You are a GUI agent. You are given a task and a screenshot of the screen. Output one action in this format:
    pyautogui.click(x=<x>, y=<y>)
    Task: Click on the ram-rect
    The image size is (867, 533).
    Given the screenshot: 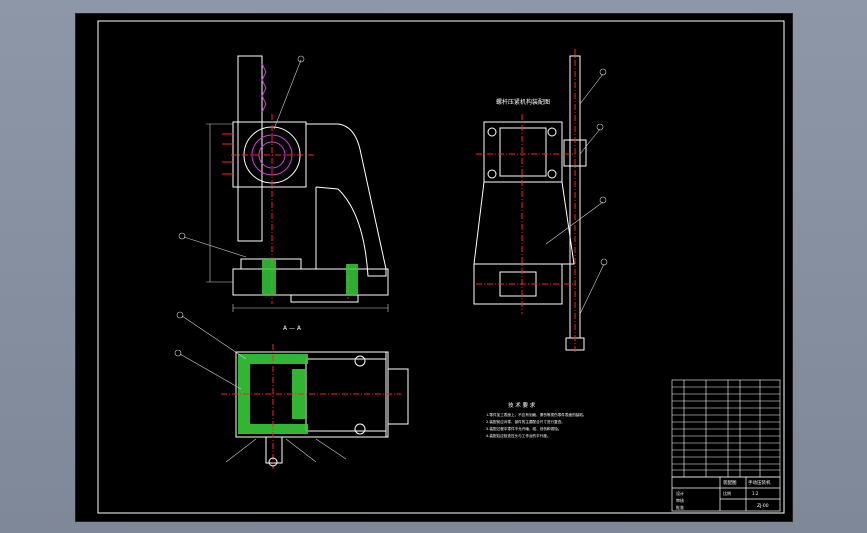 What is the action you would take?
    pyautogui.click(x=250, y=148)
    